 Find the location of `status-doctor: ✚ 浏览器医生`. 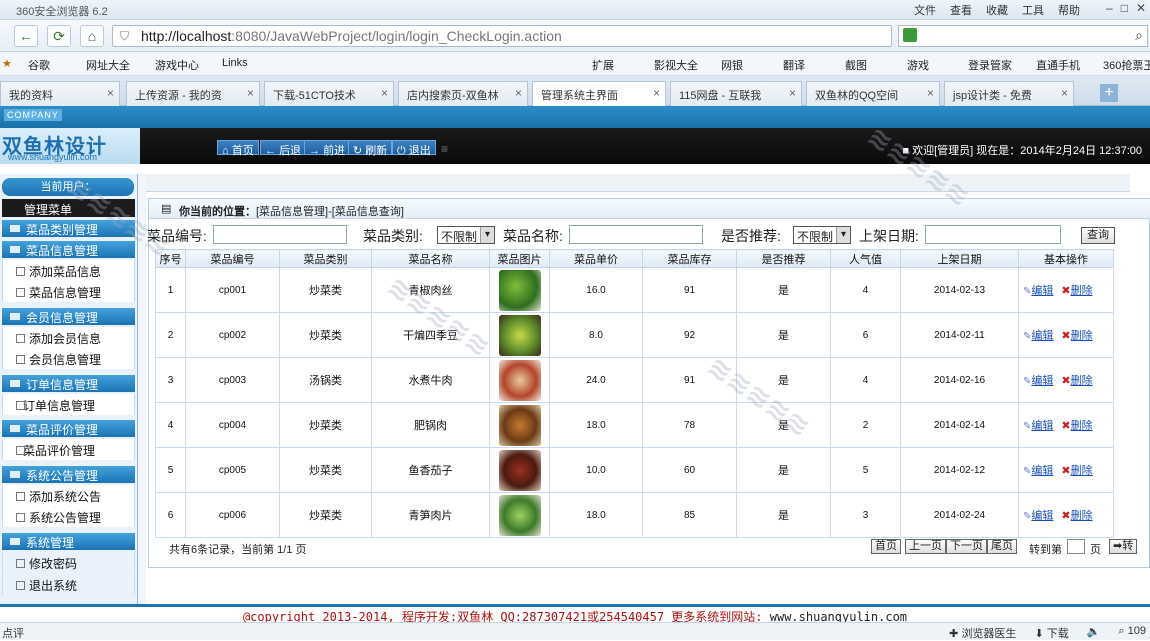

status-doctor: ✚ 浏览器医生 is located at coordinates (982, 633).